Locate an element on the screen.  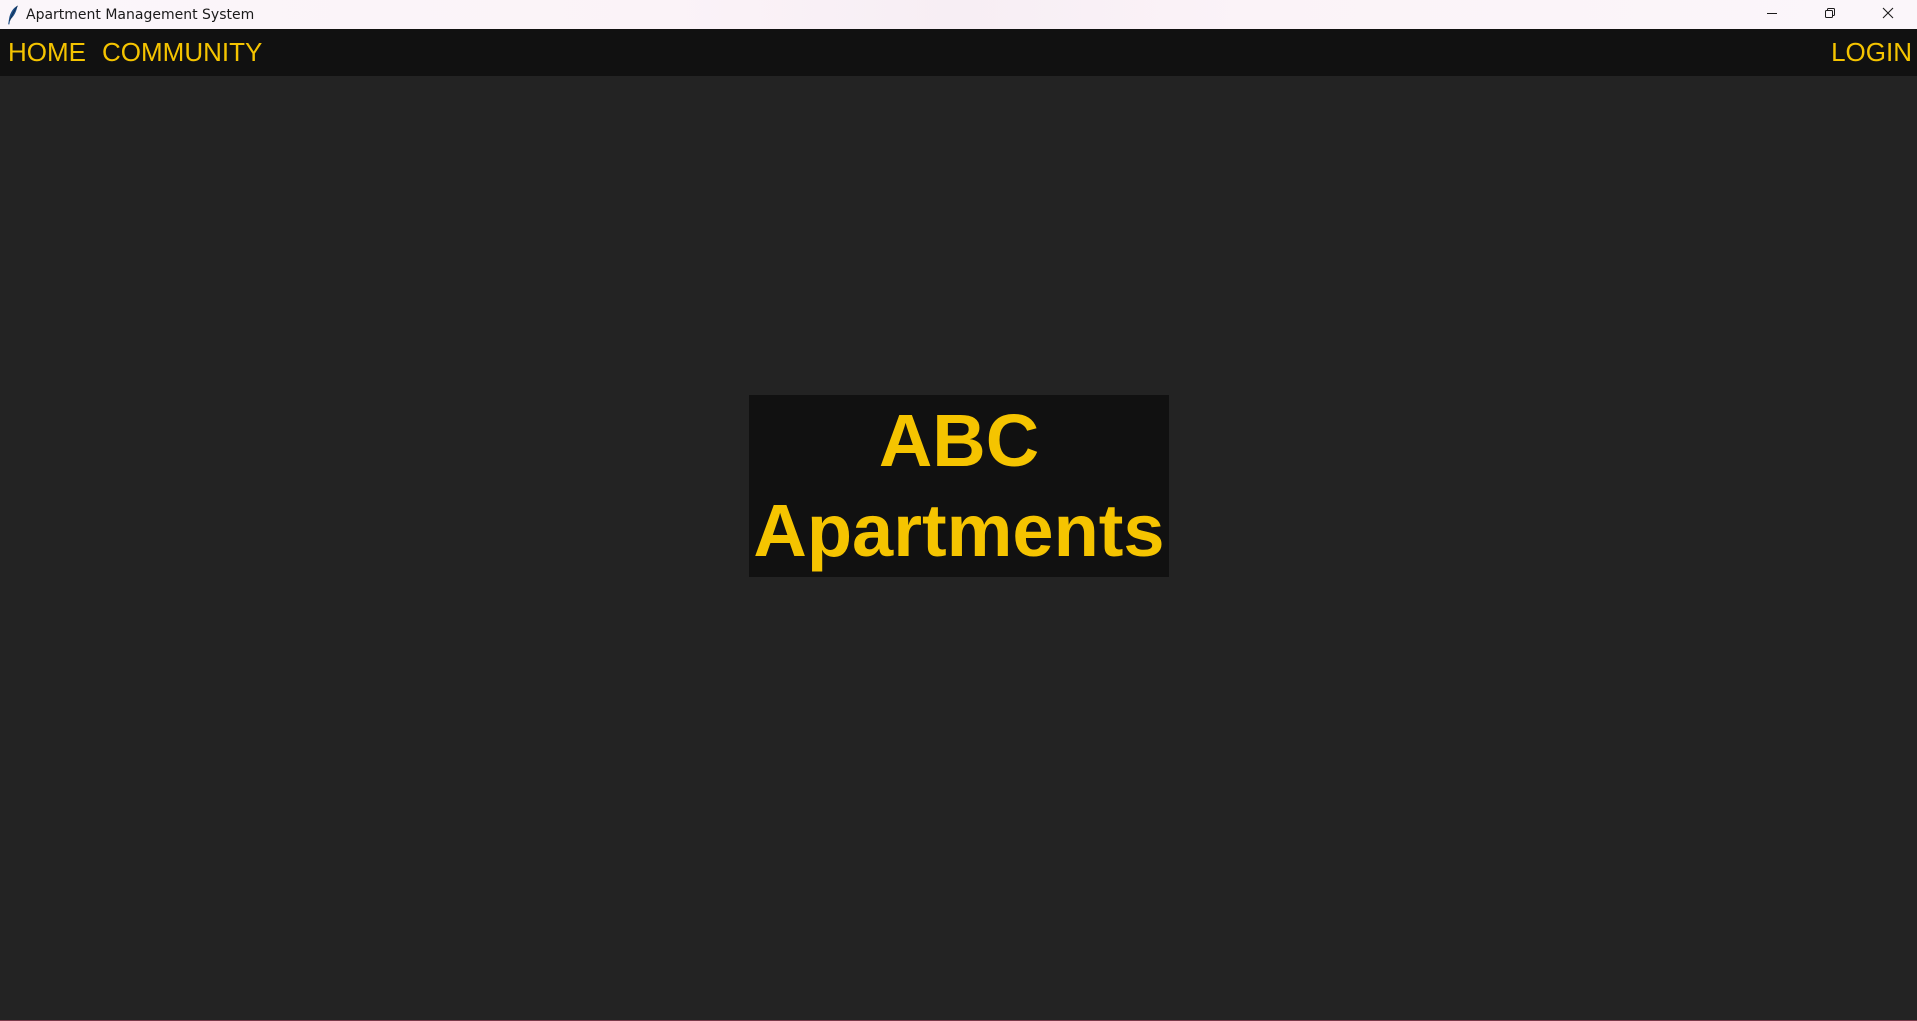
restore-button is located at coordinates (1830, 14).